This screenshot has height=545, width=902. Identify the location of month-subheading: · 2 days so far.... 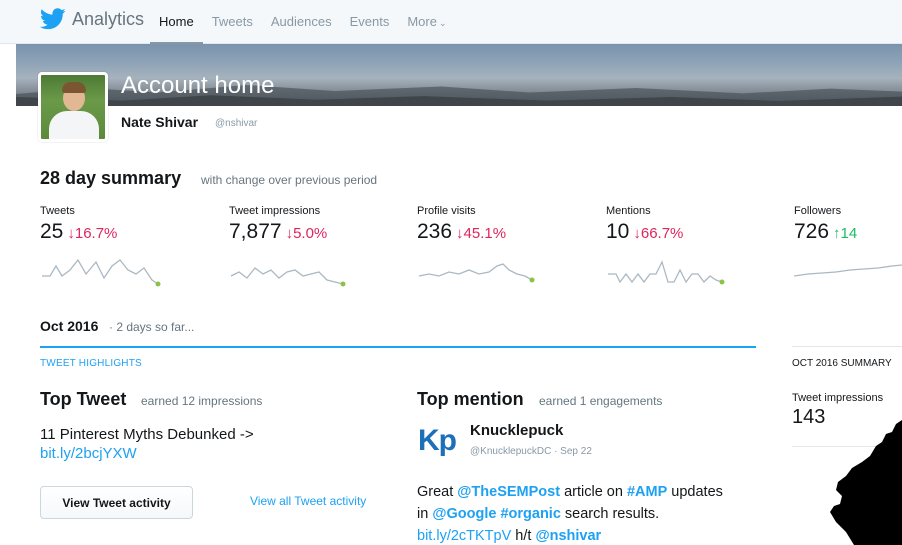
(152, 327).